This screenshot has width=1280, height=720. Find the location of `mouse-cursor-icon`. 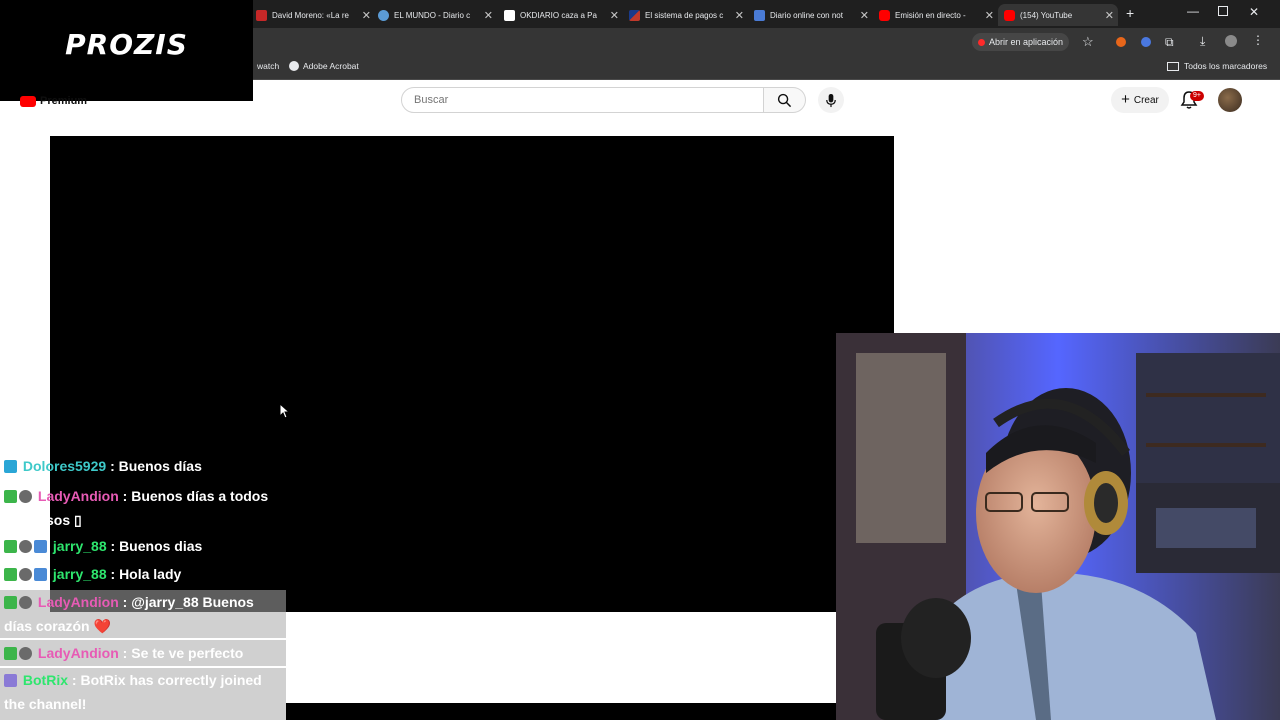

mouse-cursor-icon is located at coordinates (284, 411).